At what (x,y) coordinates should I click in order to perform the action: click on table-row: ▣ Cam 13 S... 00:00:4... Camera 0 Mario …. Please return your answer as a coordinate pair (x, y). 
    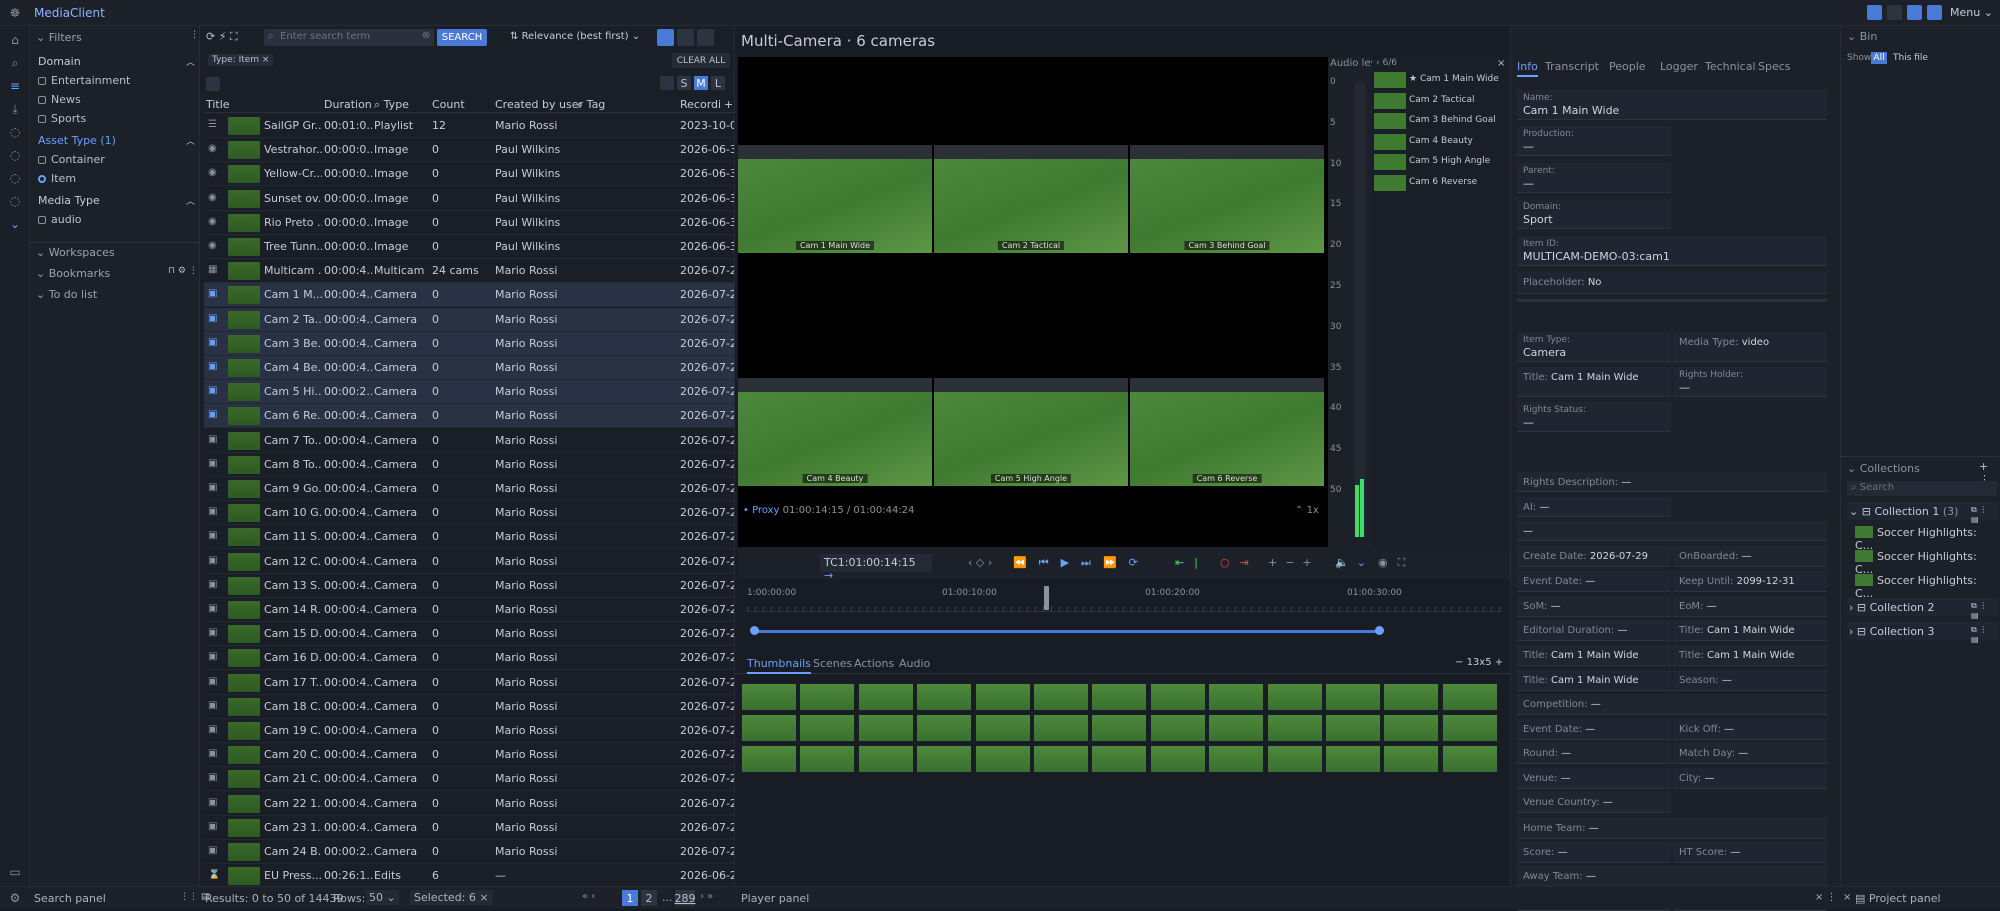
    Looking at the image, I should click on (469, 586).